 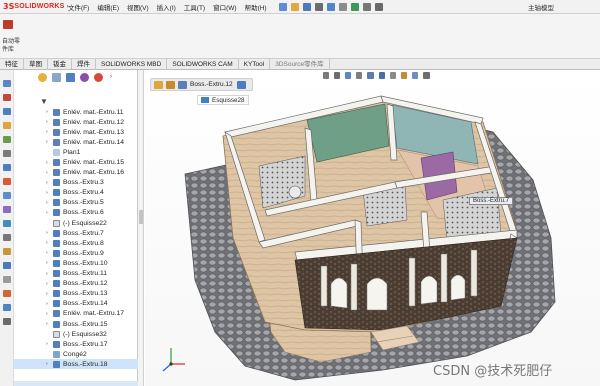 I want to click on property-manager-tab-icon, so click(x=56, y=77).